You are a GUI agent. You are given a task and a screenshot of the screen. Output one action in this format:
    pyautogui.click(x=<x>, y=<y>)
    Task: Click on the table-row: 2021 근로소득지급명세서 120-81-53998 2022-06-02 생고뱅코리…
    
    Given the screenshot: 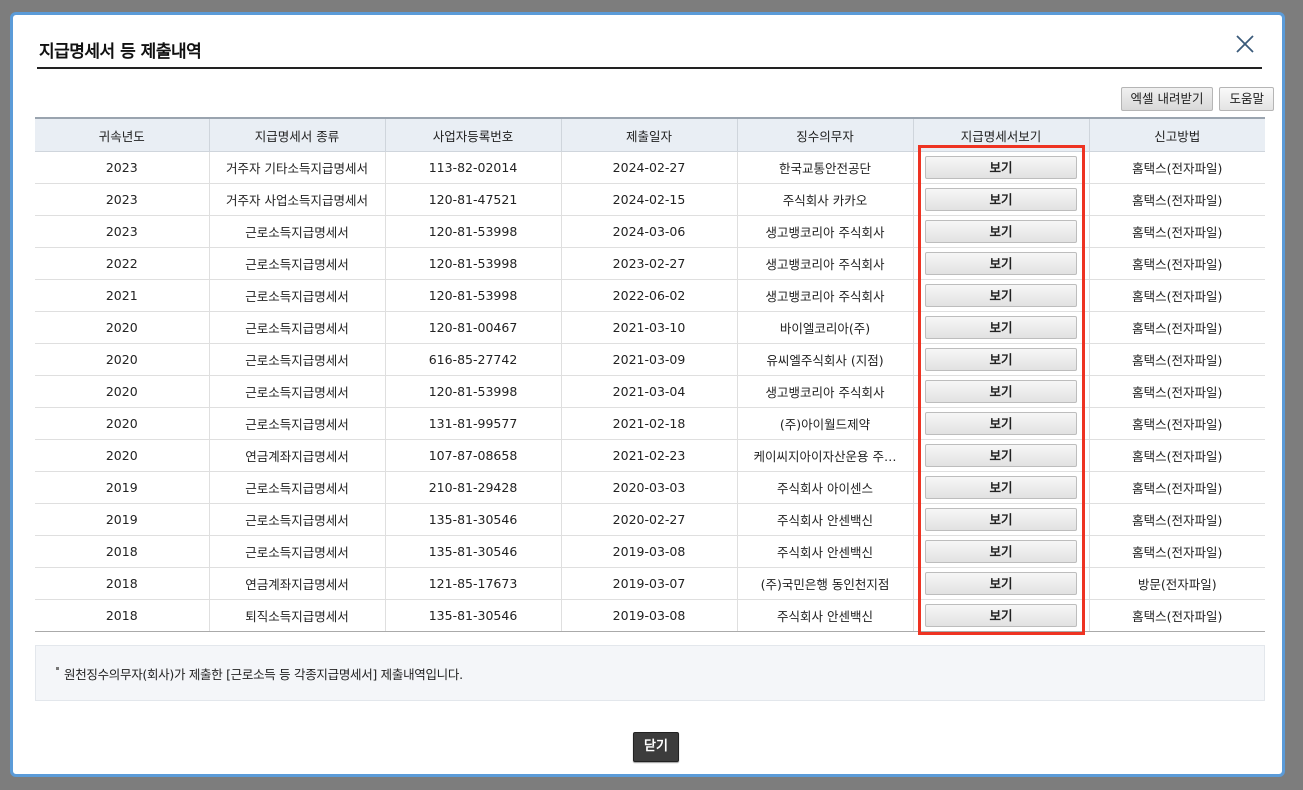 What is the action you would take?
    pyautogui.click(x=650, y=295)
    